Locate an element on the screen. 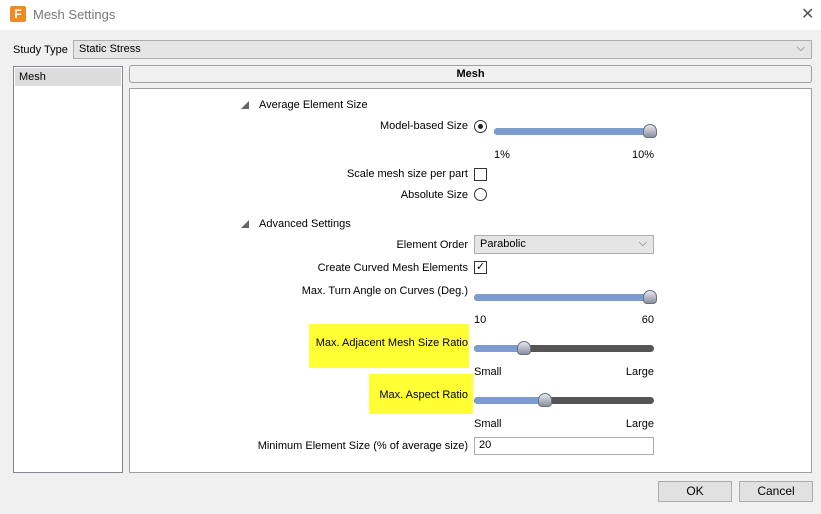  slider-max-label: 10% is located at coordinates (642, 155).